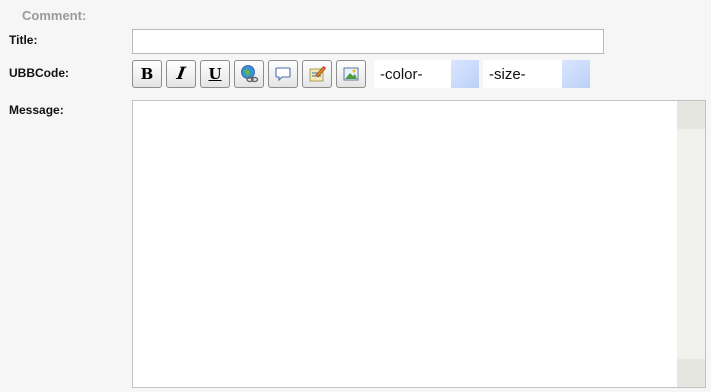 The width and height of the screenshot is (711, 392). What do you see at coordinates (691, 115) in the screenshot?
I see `scroll-up-button` at bounding box center [691, 115].